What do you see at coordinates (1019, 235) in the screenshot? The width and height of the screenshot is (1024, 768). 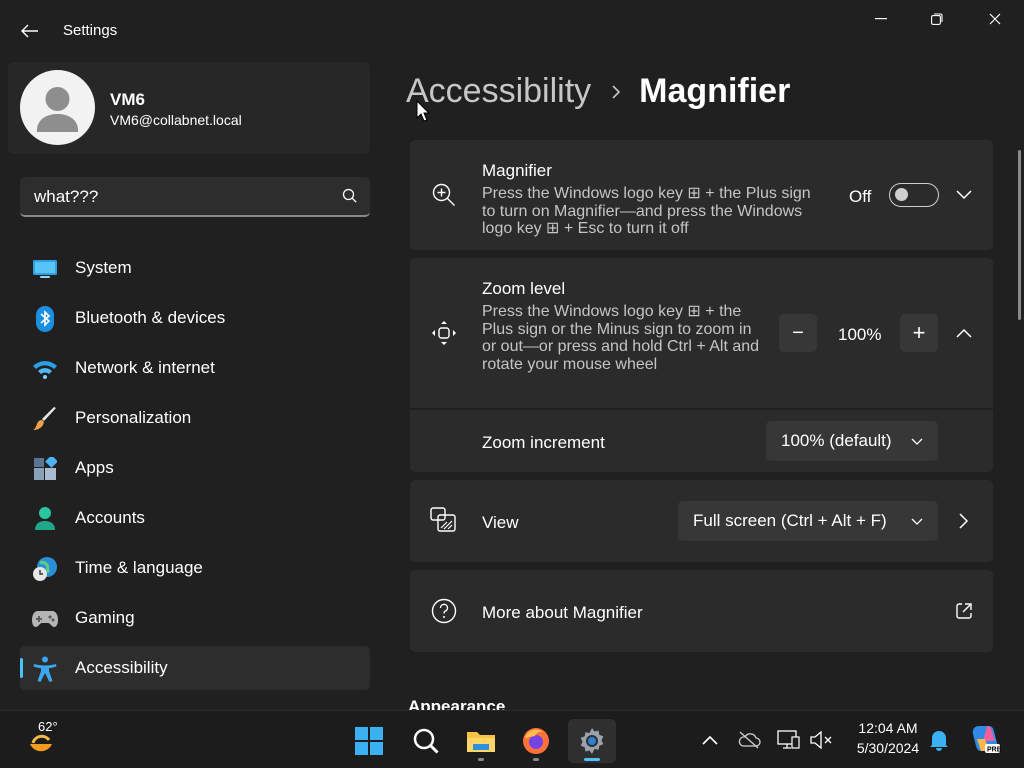 I see `scrollbar` at bounding box center [1019, 235].